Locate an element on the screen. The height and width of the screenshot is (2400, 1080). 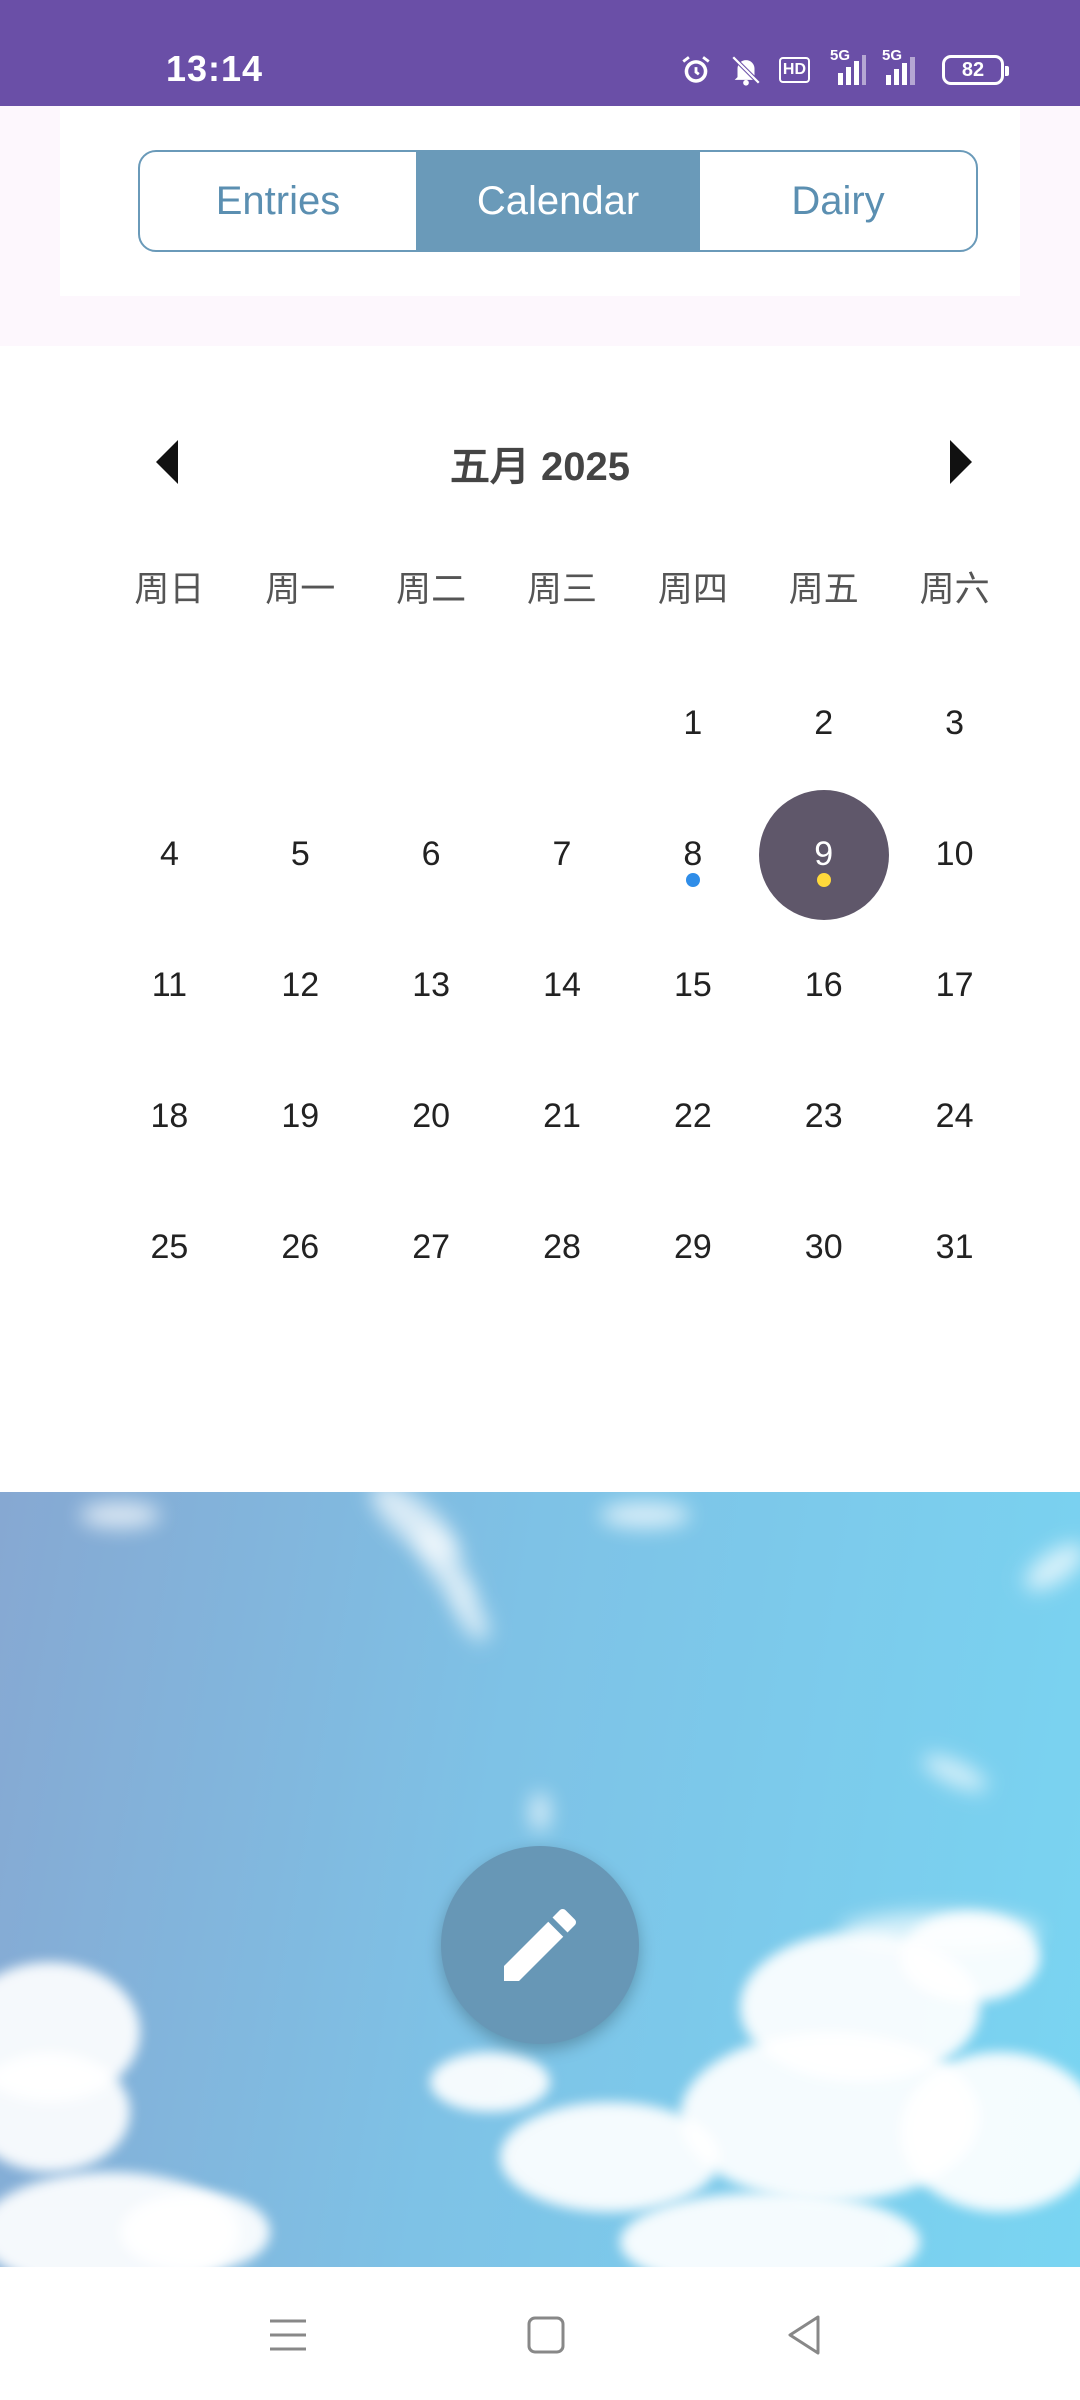
tab-entries: Entries is located at coordinates (278, 201).